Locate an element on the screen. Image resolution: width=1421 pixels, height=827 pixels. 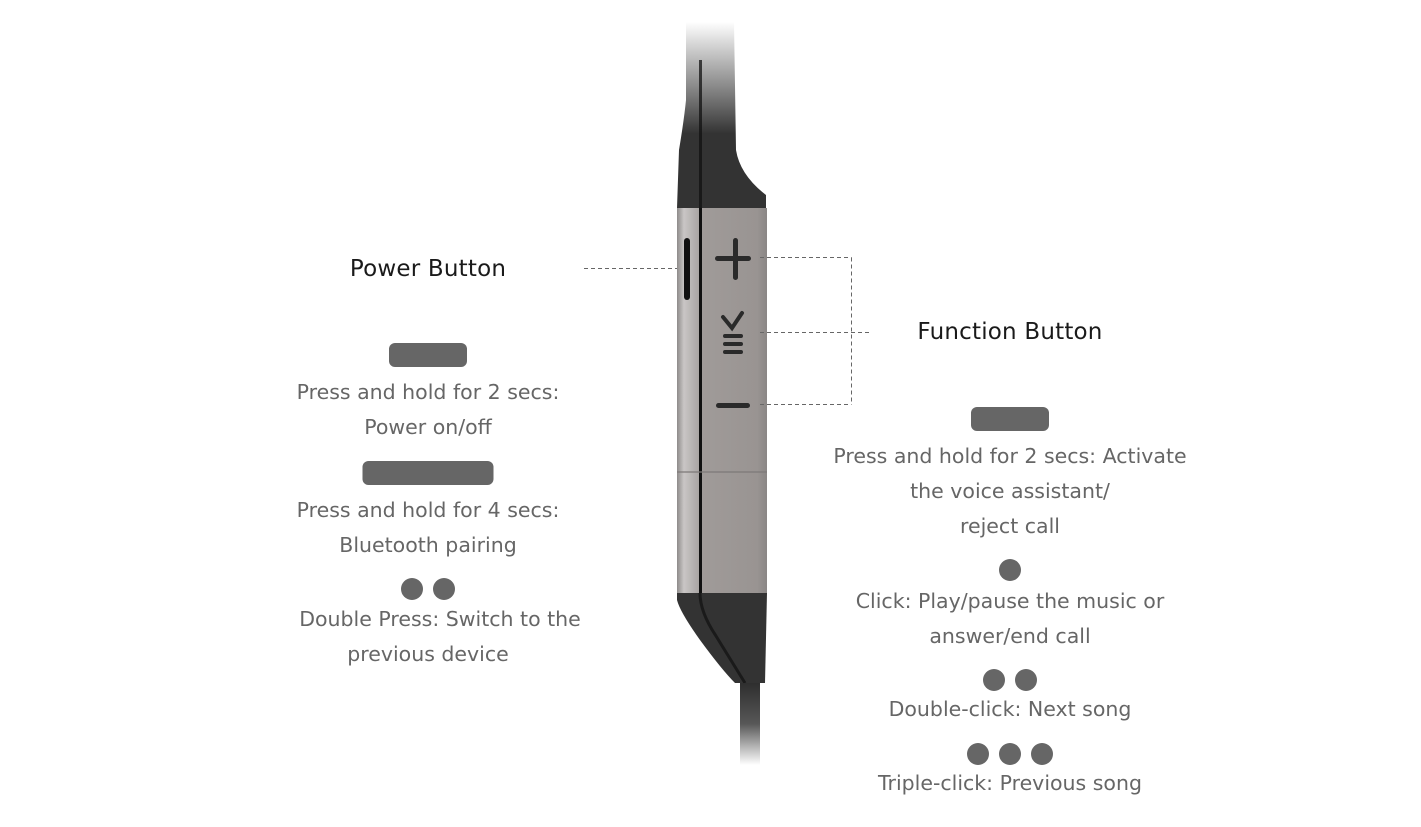
bottom-cap is located at coordinates (722, 638).